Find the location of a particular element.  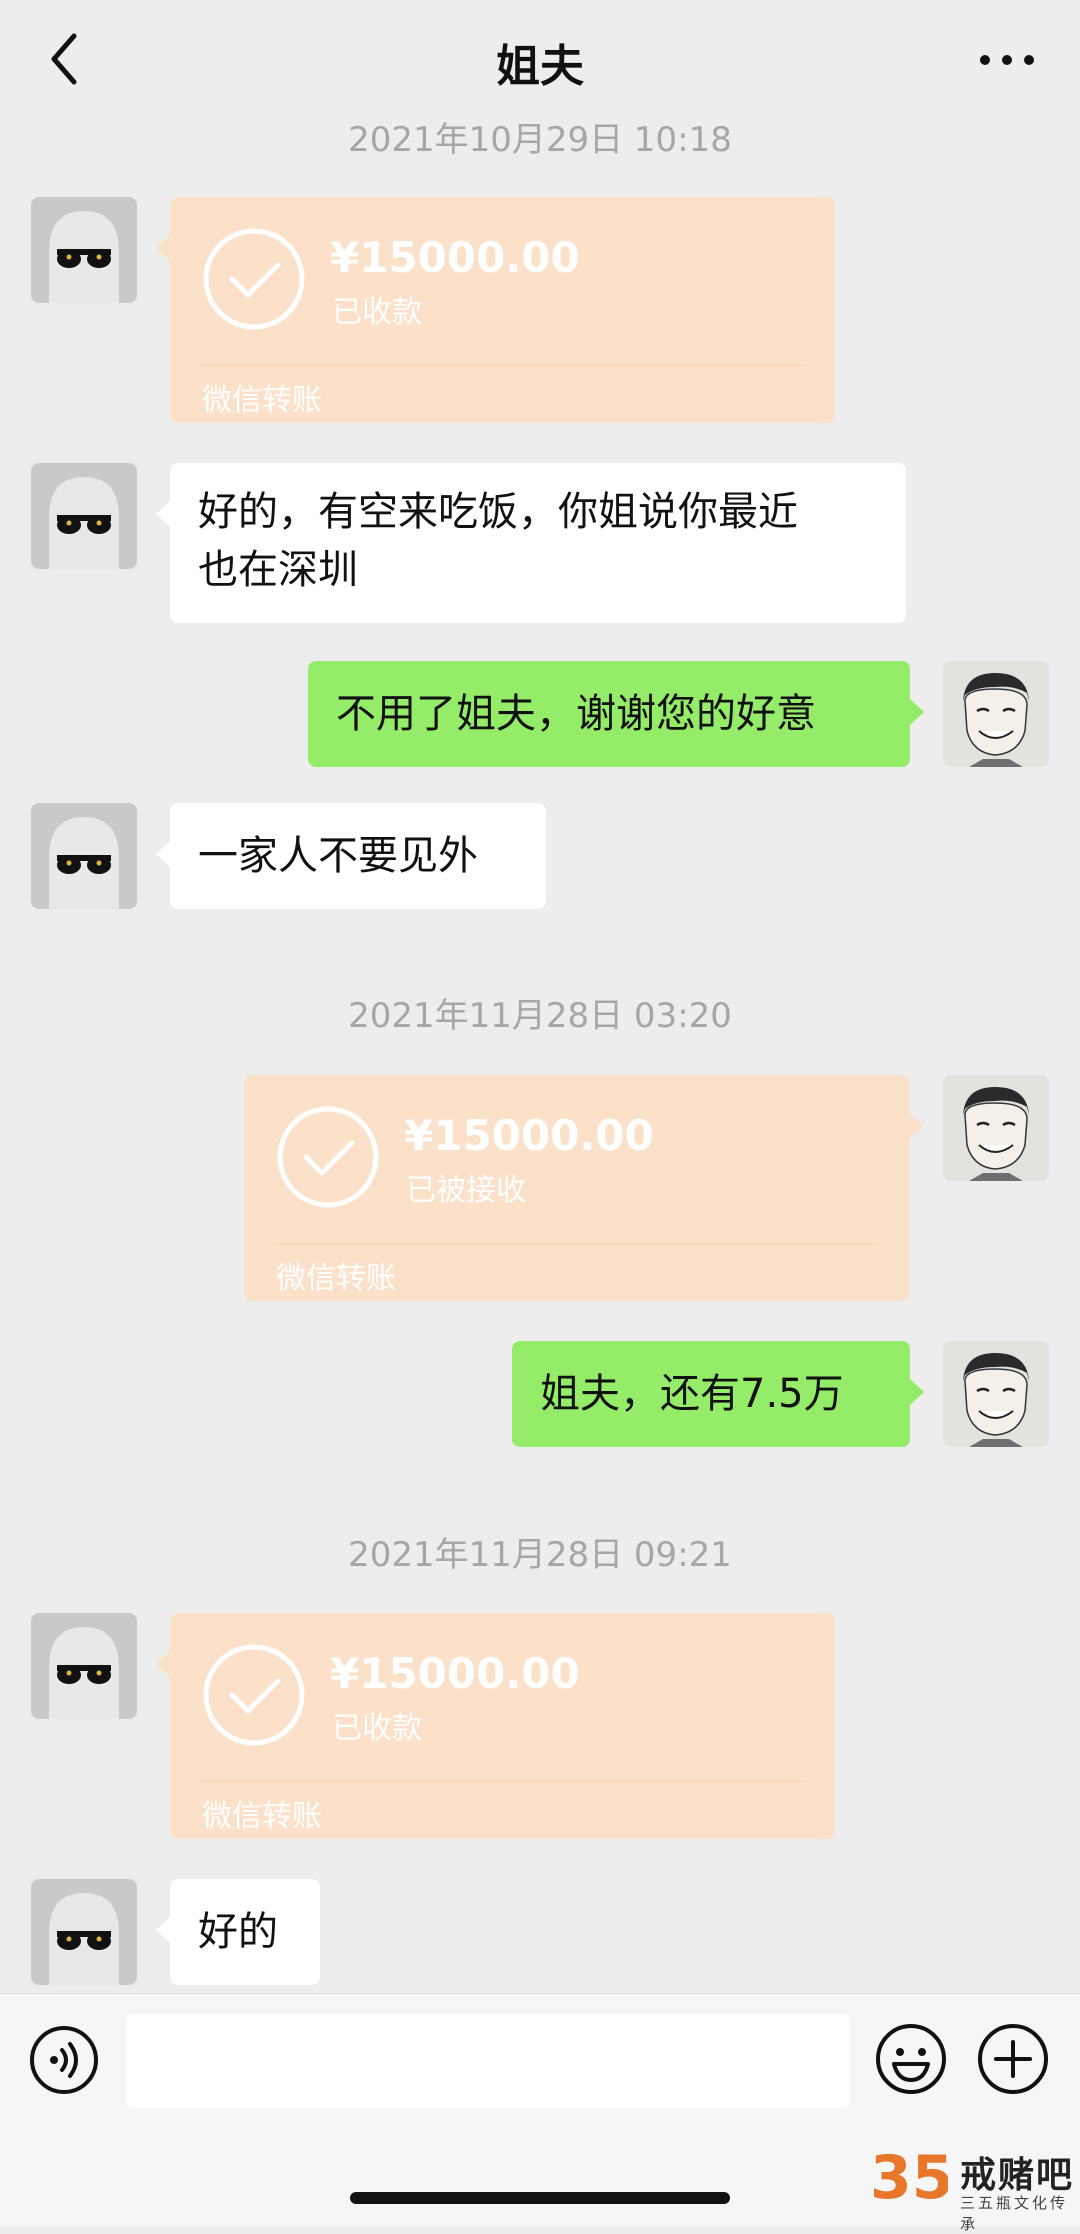

timestamp: 2021年10月29日 10:18 is located at coordinates (540, 140).